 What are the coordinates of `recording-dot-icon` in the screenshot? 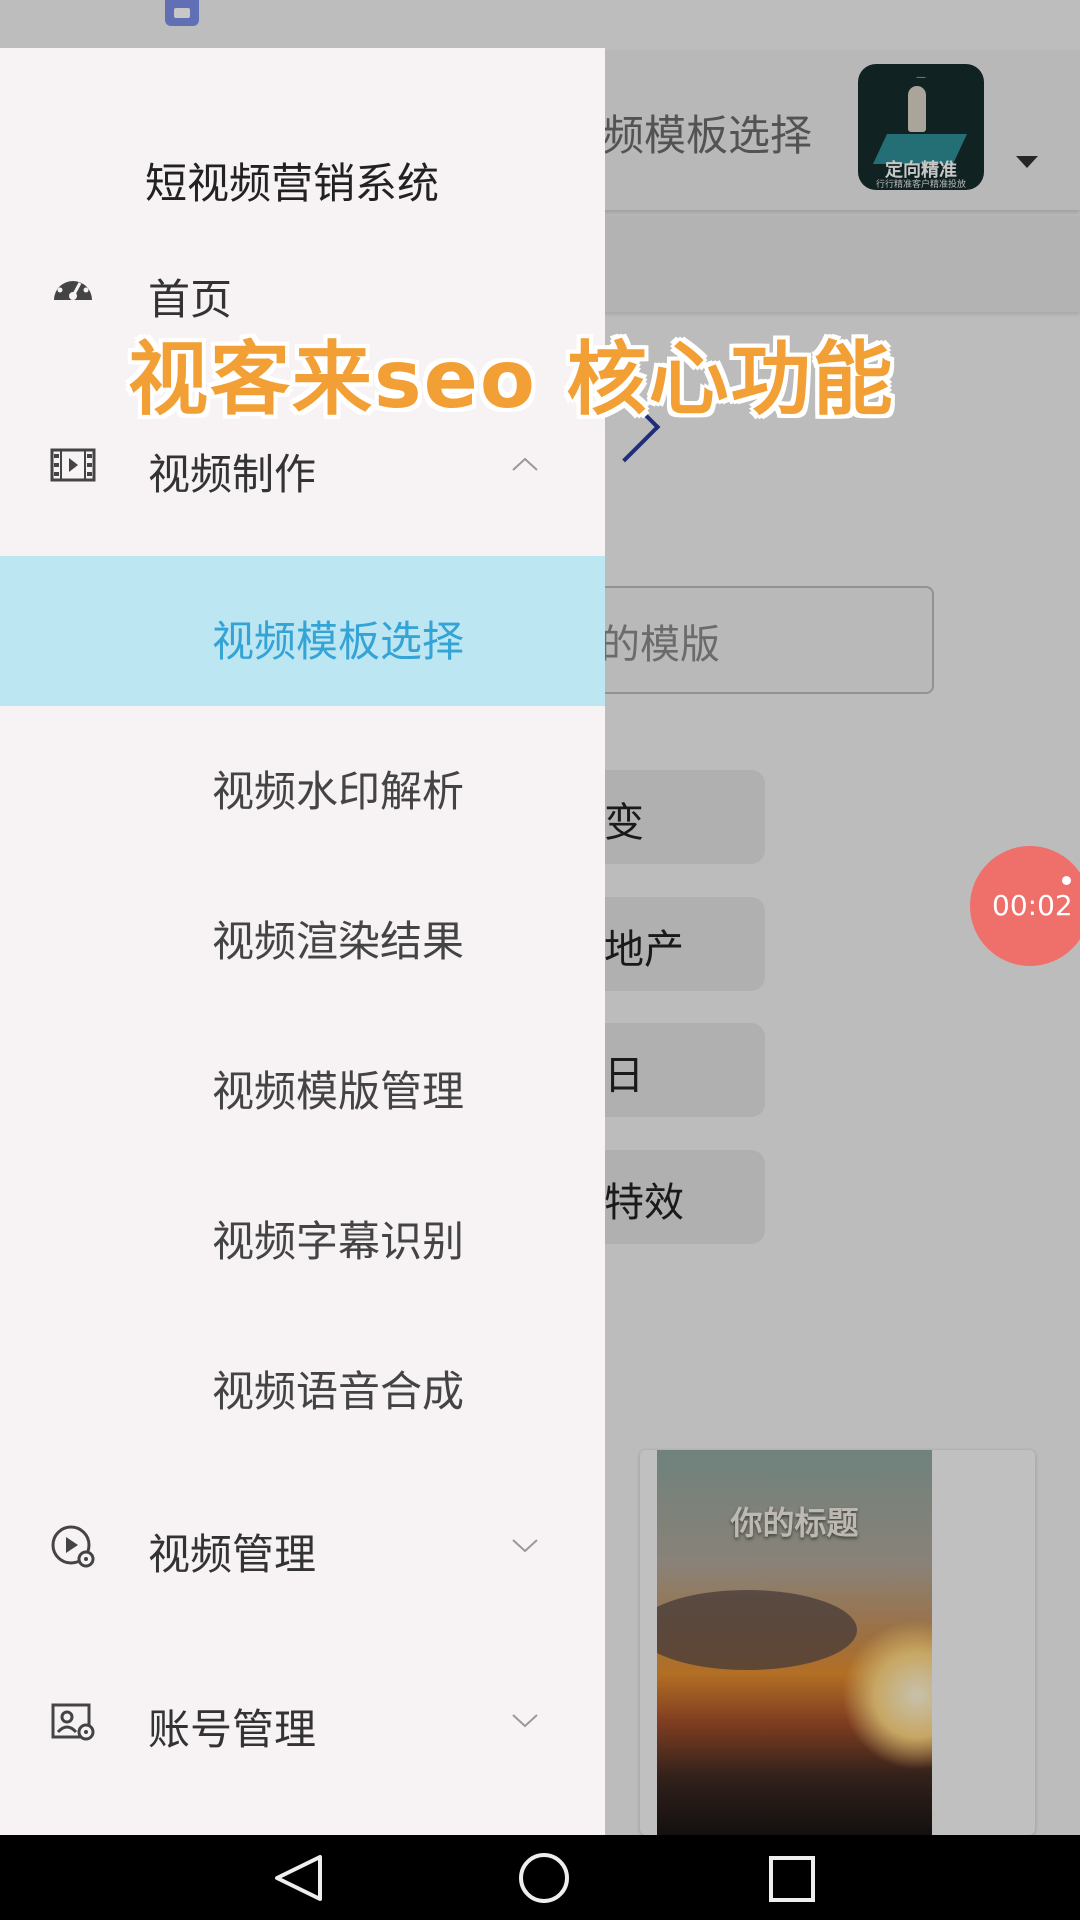 It's located at (1066, 880).